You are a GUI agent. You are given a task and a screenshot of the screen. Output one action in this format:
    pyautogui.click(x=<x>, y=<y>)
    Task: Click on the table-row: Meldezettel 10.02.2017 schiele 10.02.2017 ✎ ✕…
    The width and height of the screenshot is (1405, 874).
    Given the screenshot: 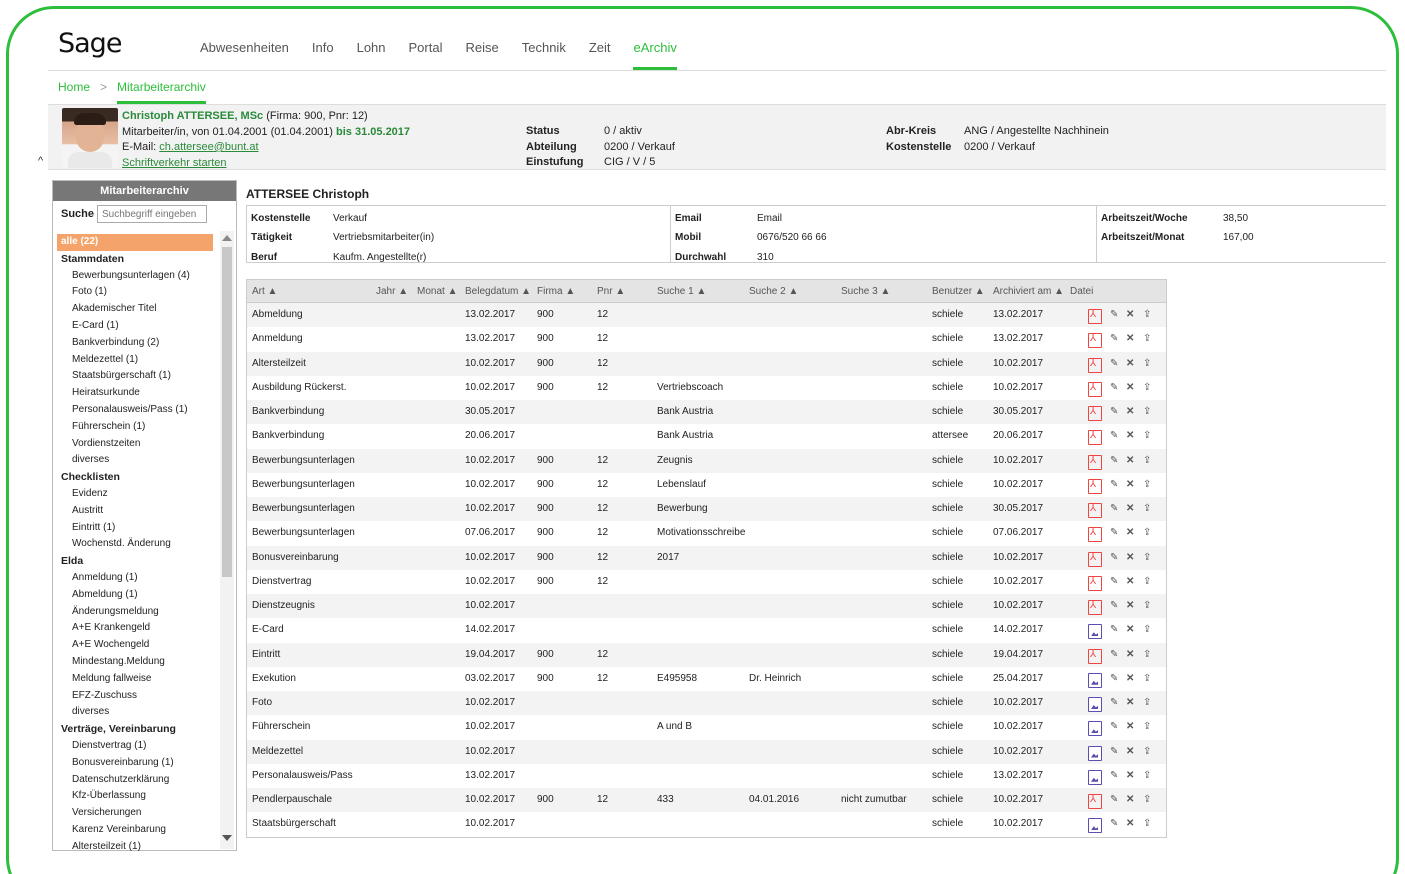 What is the action you would take?
    pyautogui.click(x=706, y=751)
    